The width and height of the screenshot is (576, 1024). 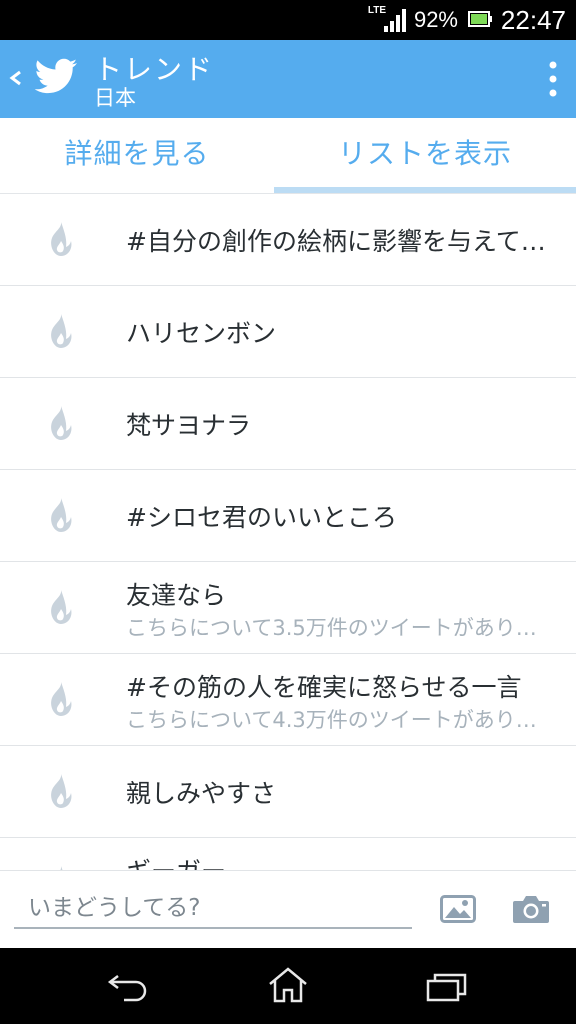 What do you see at coordinates (15, 78) in the screenshot?
I see `back-icon` at bounding box center [15, 78].